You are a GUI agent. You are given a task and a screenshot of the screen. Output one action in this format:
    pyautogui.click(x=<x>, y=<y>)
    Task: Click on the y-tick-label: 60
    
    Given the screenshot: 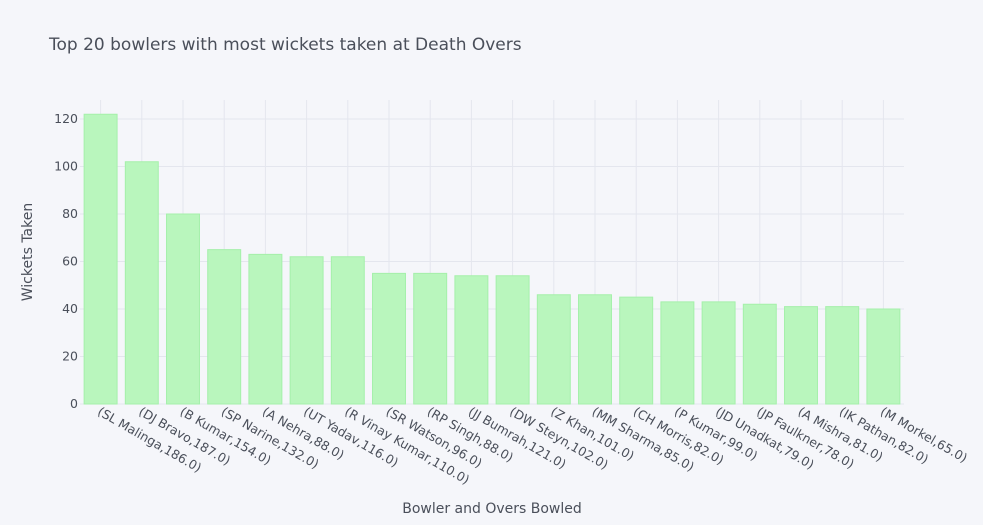 What is the action you would take?
    pyautogui.click(x=70, y=261)
    